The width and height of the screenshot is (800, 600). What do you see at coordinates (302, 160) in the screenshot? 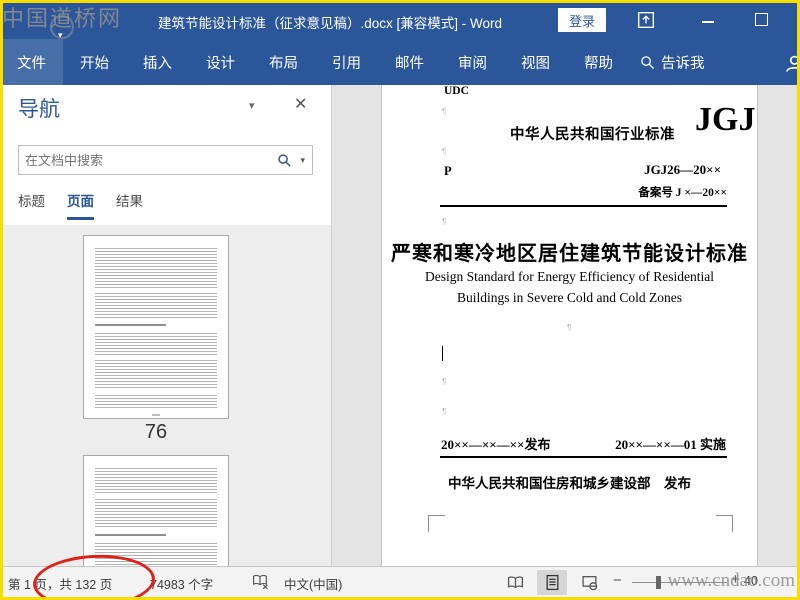
I see `search-options-caret-icon: ▾` at bounding box center [302, 160].